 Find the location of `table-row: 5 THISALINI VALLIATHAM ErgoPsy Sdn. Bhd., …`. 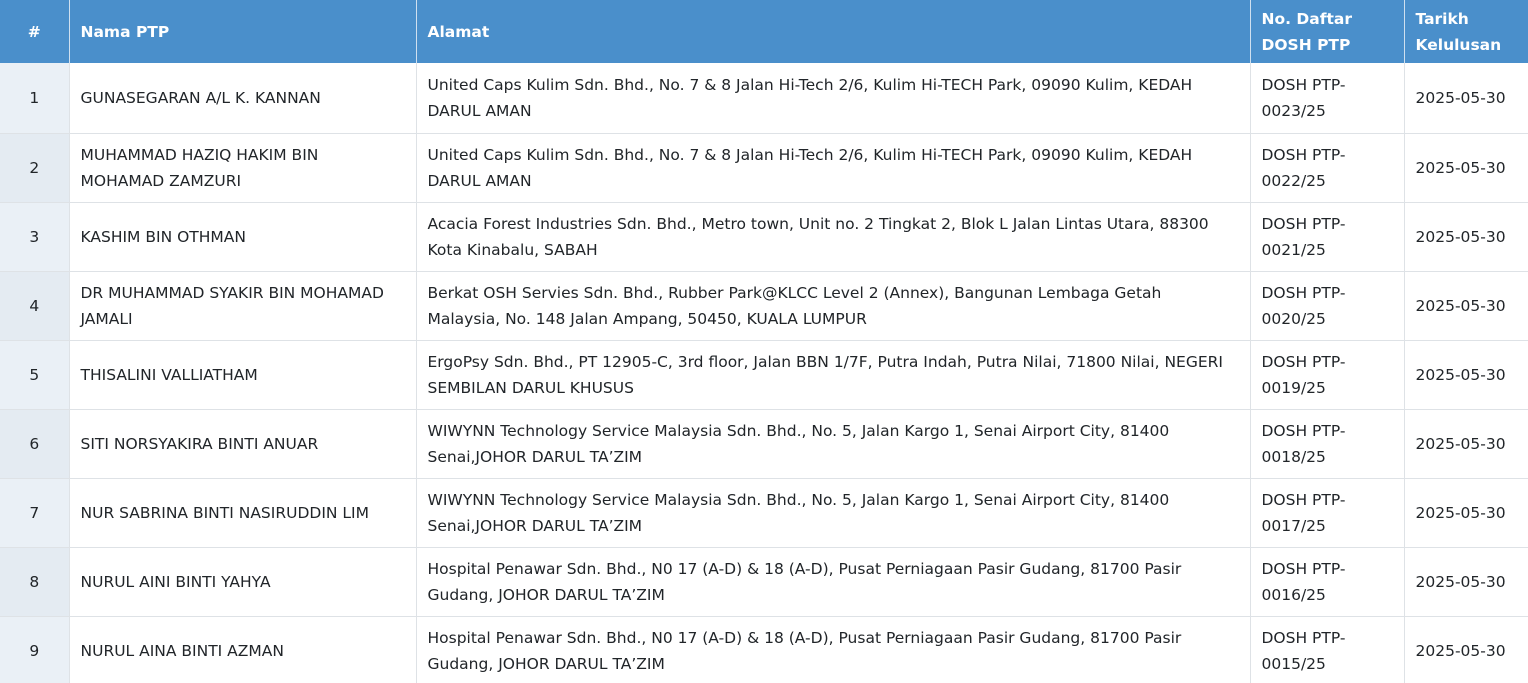

table-row: 5 THISALINI VALLIATHAM ErgoPsy Sdn. Bhd., … is located at coordinates (764, 375).